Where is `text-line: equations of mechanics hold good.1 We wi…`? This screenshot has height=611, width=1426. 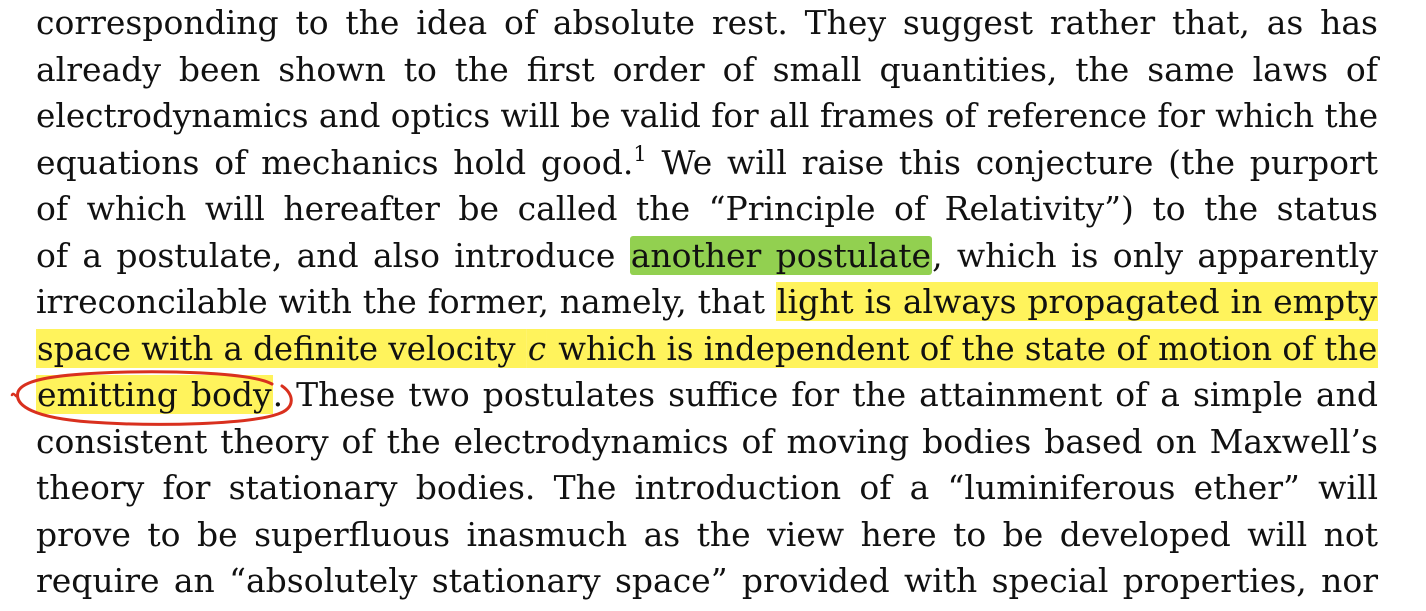 text-line: equations of mechanics hold good.1 We wi… is located at coordinates (707, 163).